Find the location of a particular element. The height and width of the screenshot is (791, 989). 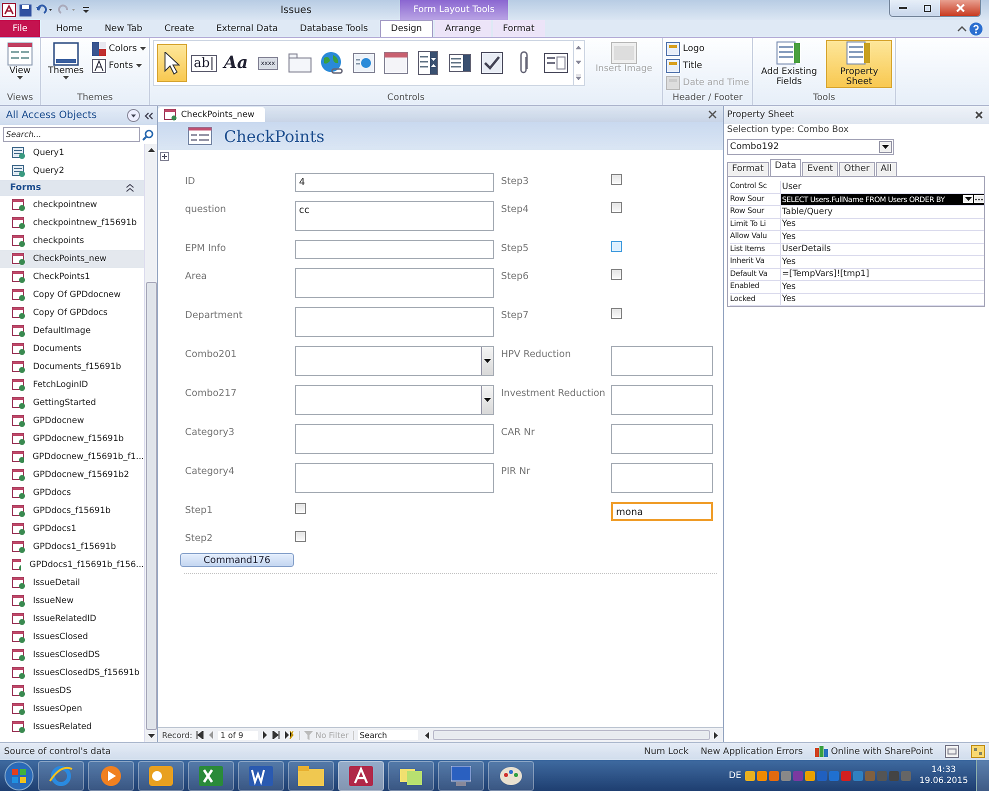

layout-view-icon is located at coordinates (978, 751).